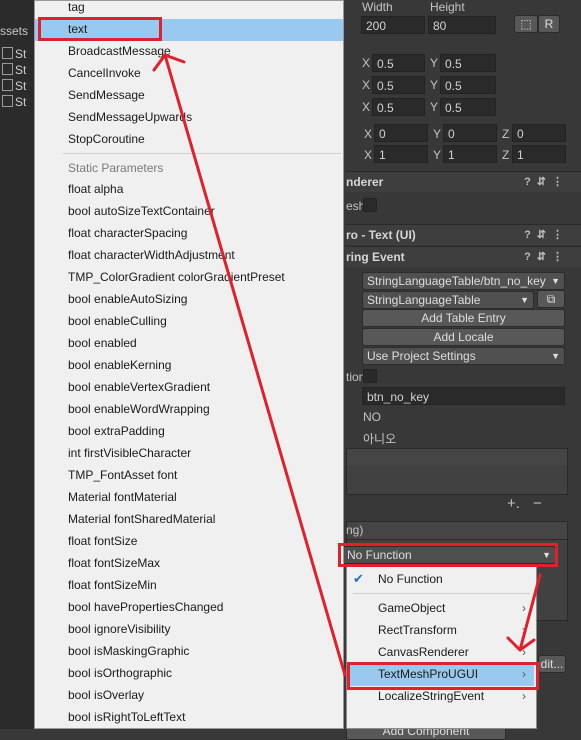  Describe the element at coordinates (530, 612) in the screenshot. I see `arrow-to-textmeshpro` at that location.